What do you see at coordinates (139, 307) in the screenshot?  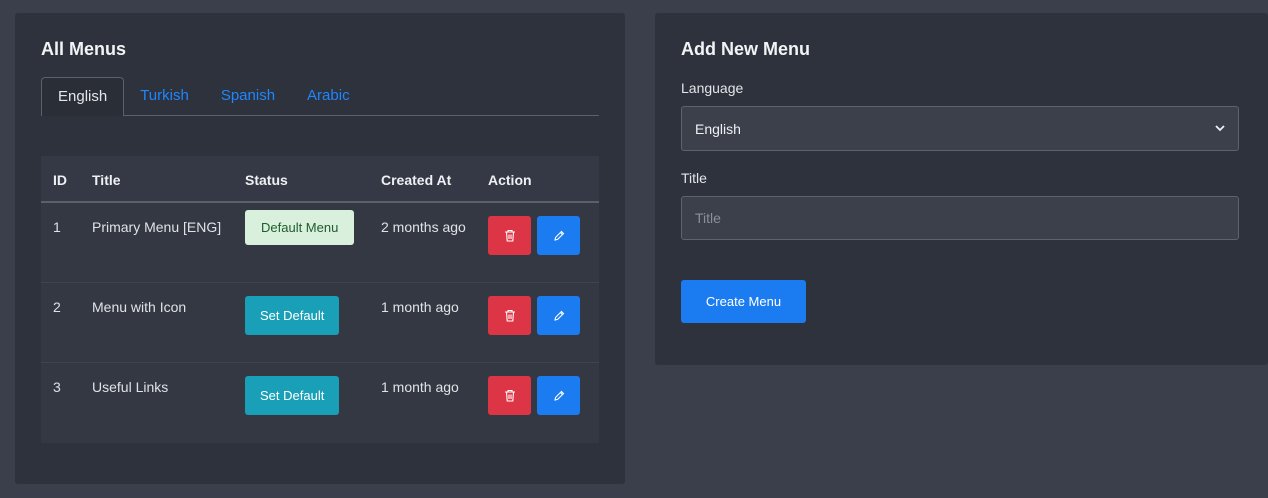 I see `row-title: Menu with Icon` at bounding box center [139, 307].